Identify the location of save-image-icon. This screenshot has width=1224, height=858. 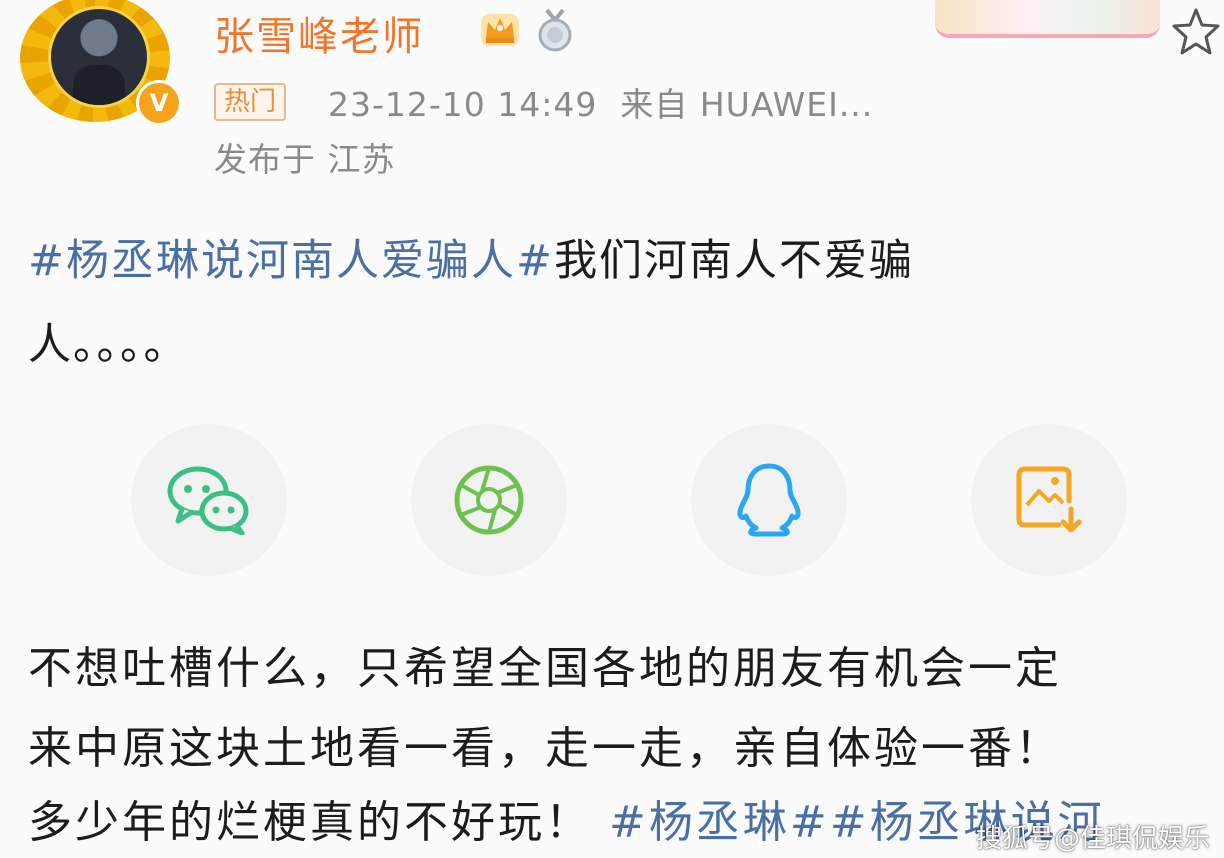
(1049, 499).